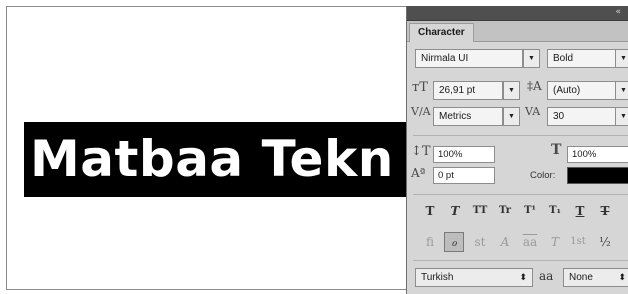 Image resolution: width=628 pixels, height=294 pixels. Describe the element at coordinates (517, 31) in the screenshot. I see `tab-strip: Character` at that location.